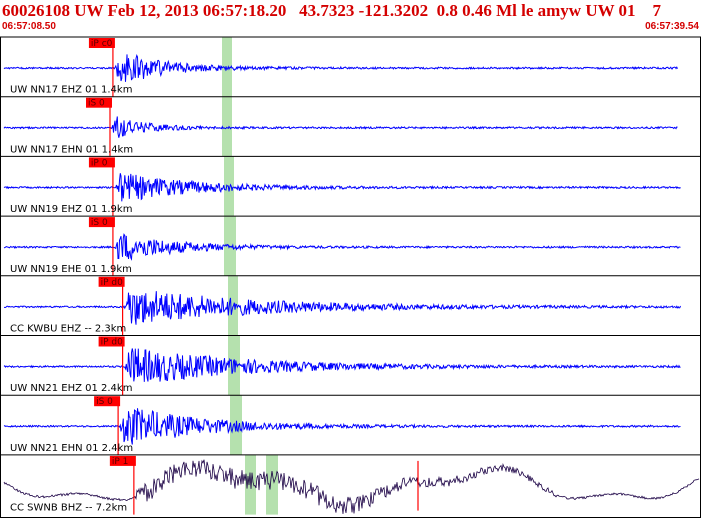 The image size is (701, 518). What do you see at coordinates (68, 508) in the screenshot?
I see `station-label: CC SWNB BHZ -- 7.2km` at bounding box center [68, 508].